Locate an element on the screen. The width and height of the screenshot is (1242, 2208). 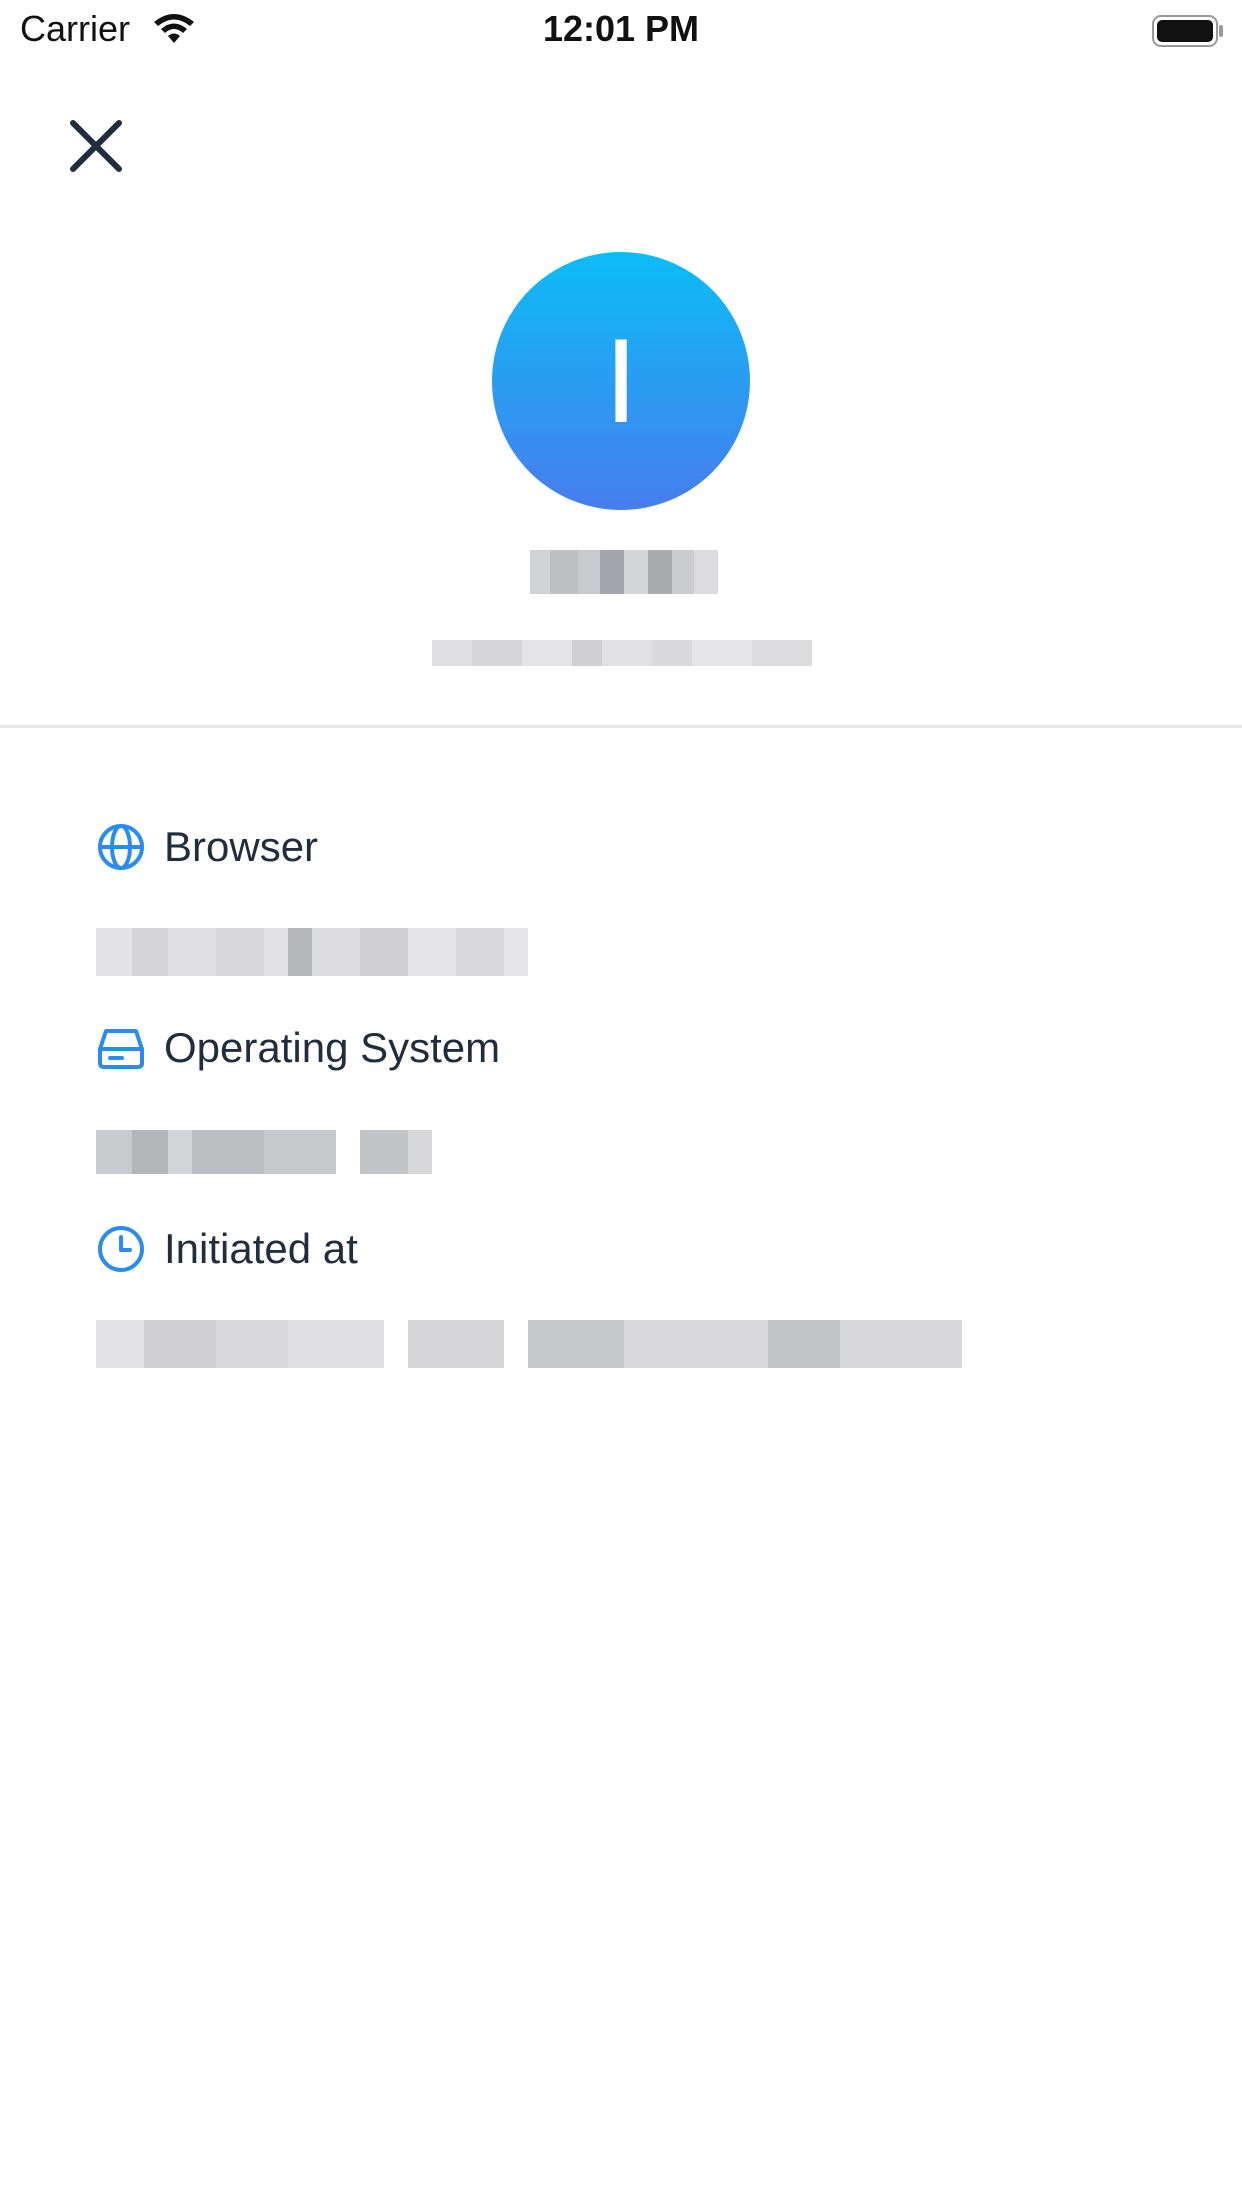
close-icon is located at coordinates (96, 146).